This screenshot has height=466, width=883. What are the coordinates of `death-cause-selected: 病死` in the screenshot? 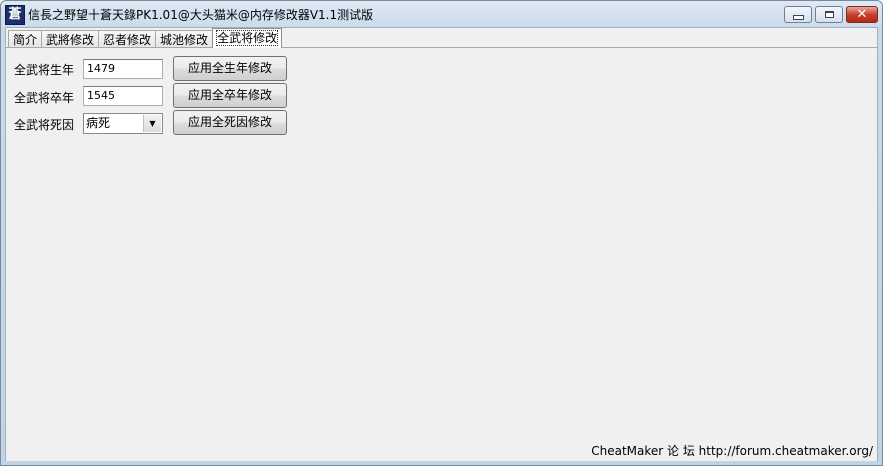 It's located at (98, 123).